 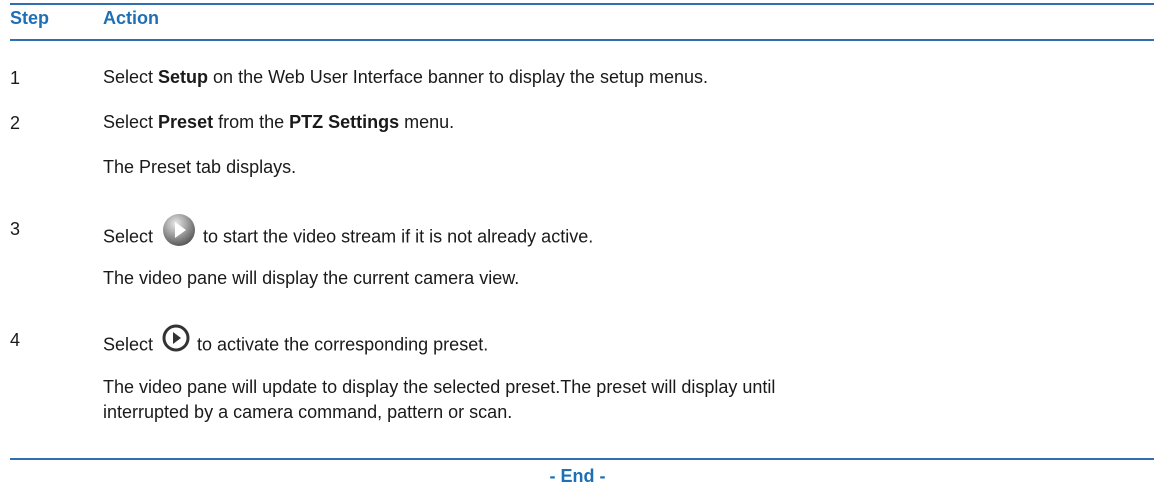 I want to click on step-number-2: 2, so click(x=15, y=123).